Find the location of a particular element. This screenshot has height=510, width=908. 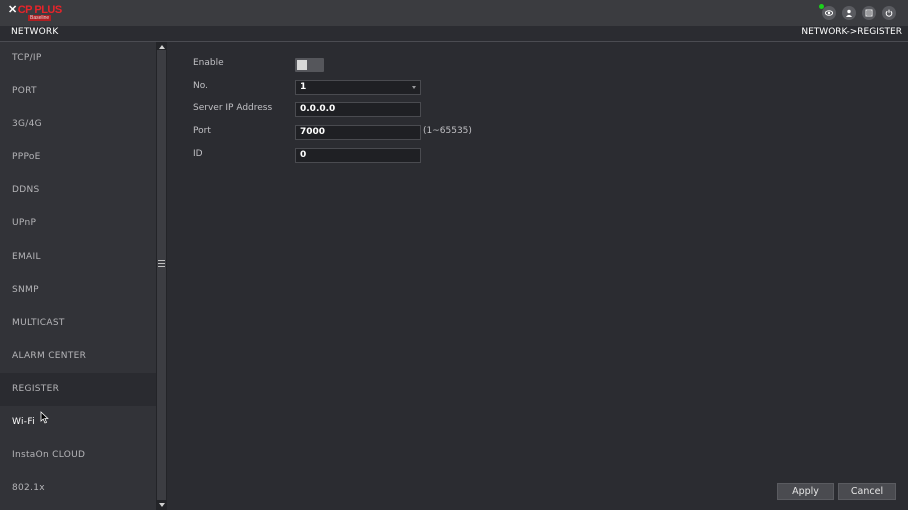

chevron-down-icon is located at coordinates (414, 87).